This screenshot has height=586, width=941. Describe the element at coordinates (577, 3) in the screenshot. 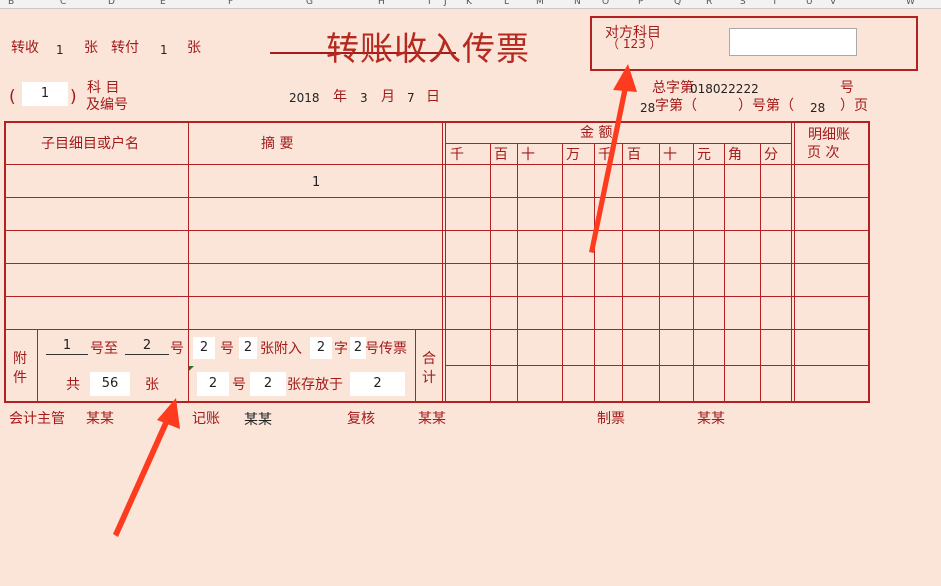

I see `col-letter: N` at that location.